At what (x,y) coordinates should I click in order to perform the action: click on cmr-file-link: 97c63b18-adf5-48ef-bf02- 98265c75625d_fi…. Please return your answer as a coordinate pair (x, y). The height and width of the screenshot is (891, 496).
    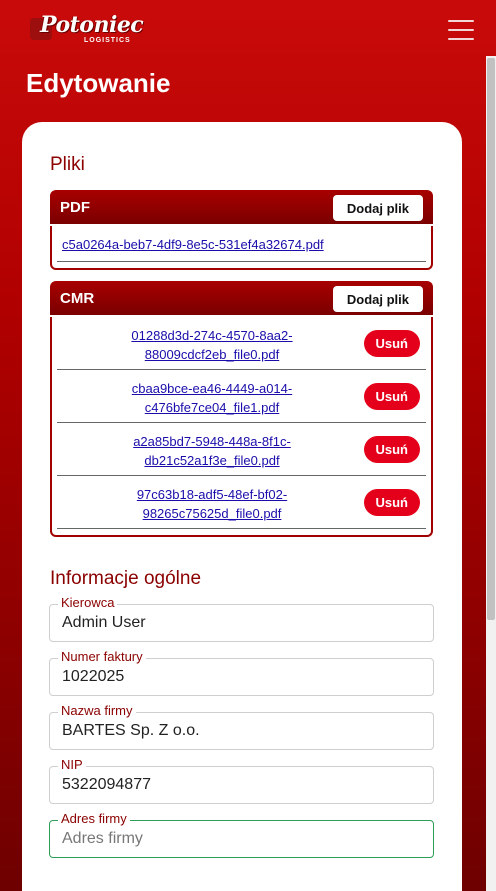
    Looking at the image, I should click on (212, 504).